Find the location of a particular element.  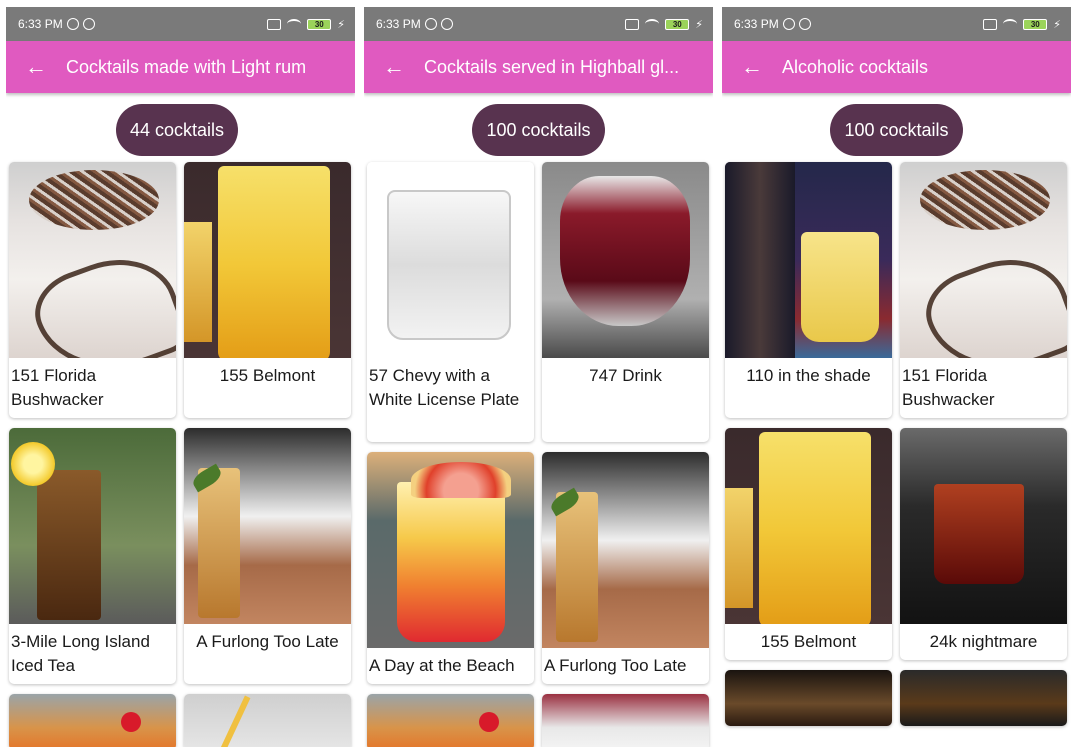

cocktail-name: 110 in the shade is located at coordinates (808, 375).